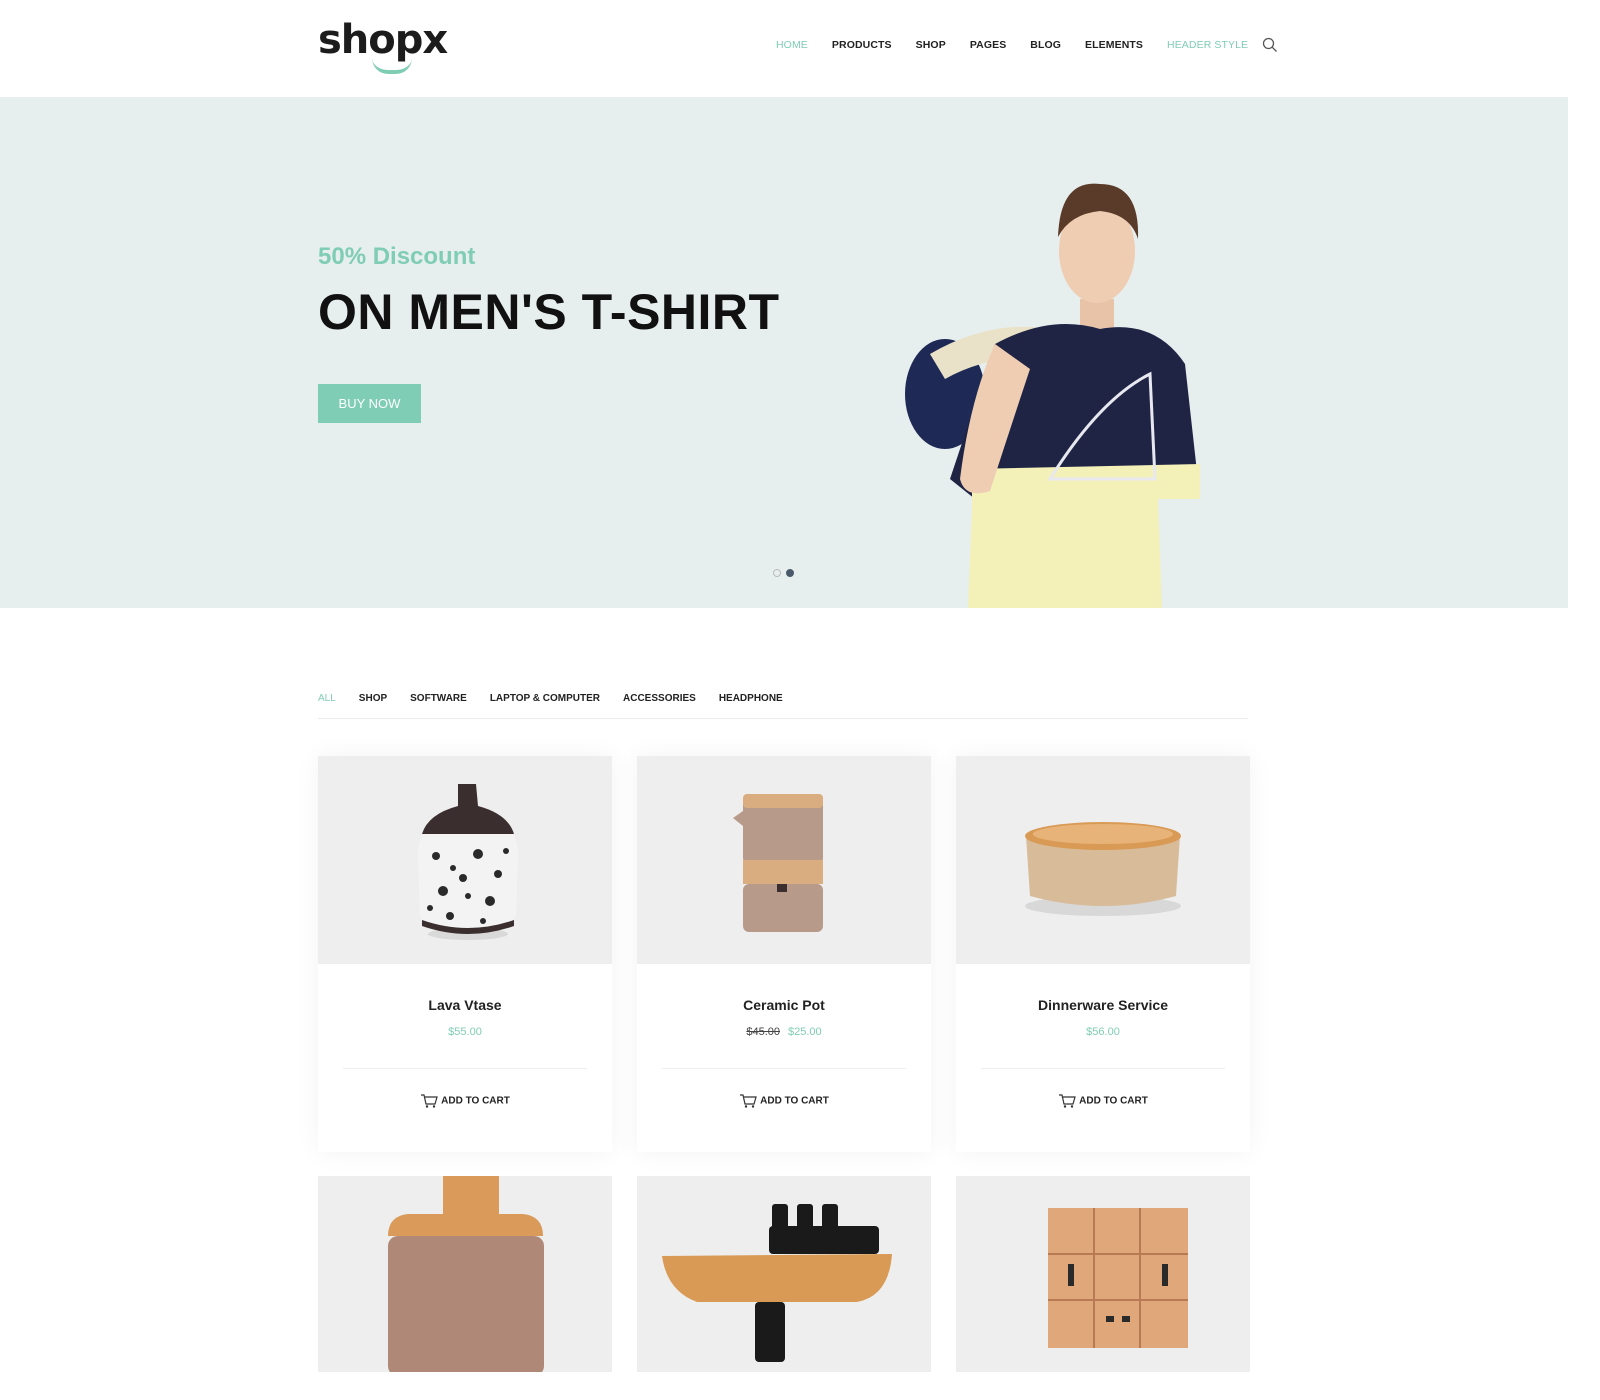 This screenshot has width=1600, height=1400. I want to click on product-image-wooden-cube, so click(1103, 1274).